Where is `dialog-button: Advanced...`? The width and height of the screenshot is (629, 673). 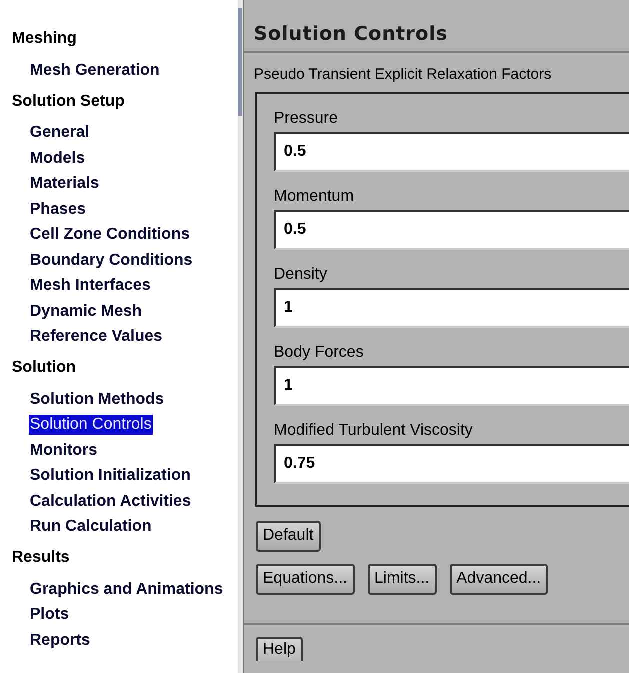
dialog-button: Advanced... is located at coordinates (499, 579).